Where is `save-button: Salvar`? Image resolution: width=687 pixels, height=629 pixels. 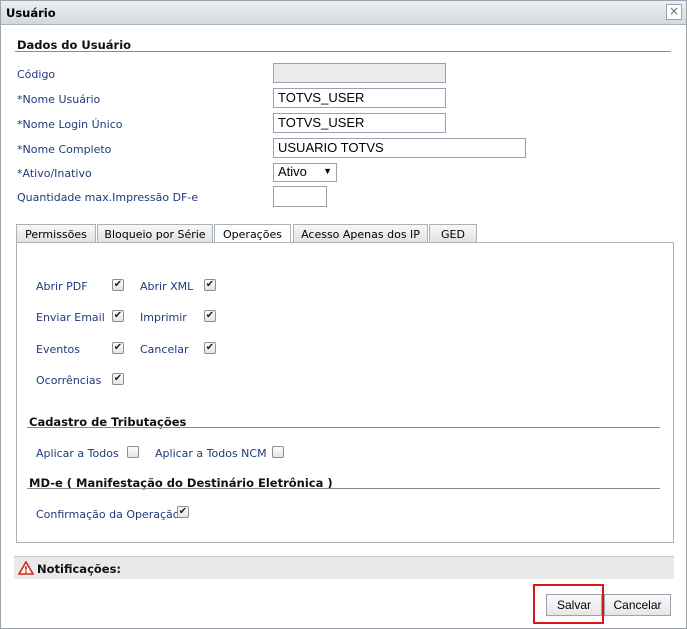
save-button: Salvar is located at coordinates (574, 605).